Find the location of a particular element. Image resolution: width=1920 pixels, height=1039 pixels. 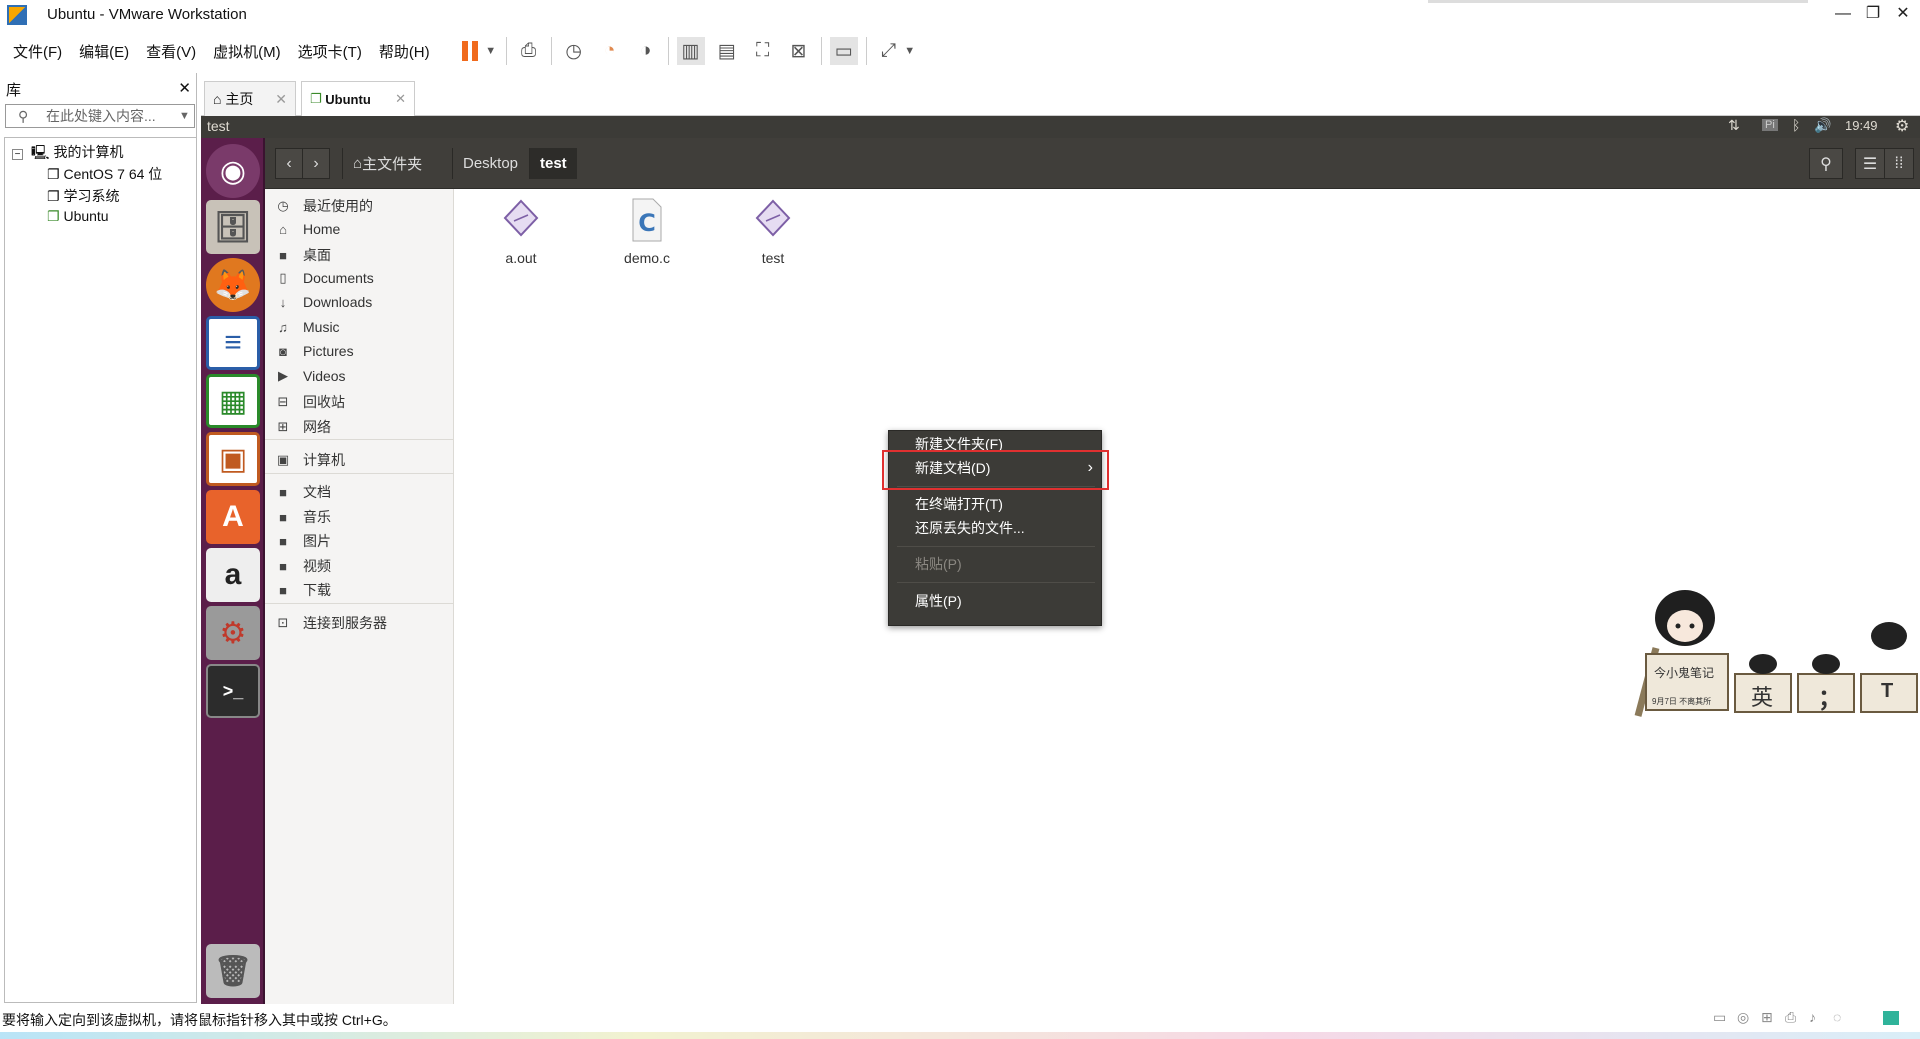

libreoffice-calc-icon: ▦ is located at coordinates (233, 401).